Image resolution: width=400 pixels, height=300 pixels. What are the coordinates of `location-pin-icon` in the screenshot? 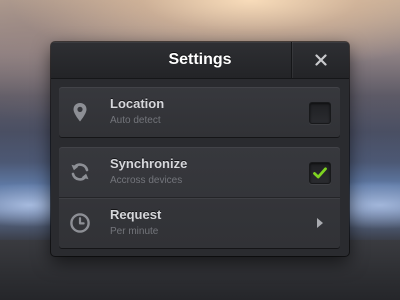 It's located at (80, 112).